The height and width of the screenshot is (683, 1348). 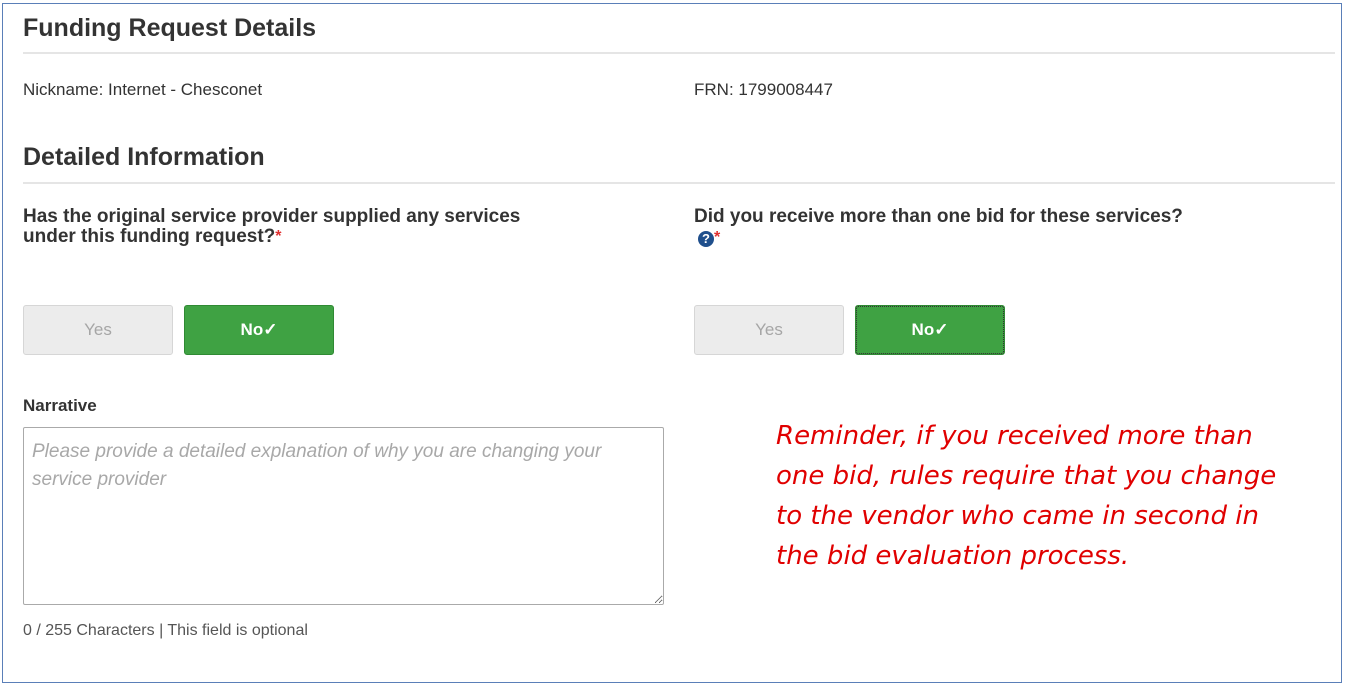 What do you see at coordinates (930, 330) in the screenshot?
I see `q2-no-button: No✓` at bounding box center [930, 330].